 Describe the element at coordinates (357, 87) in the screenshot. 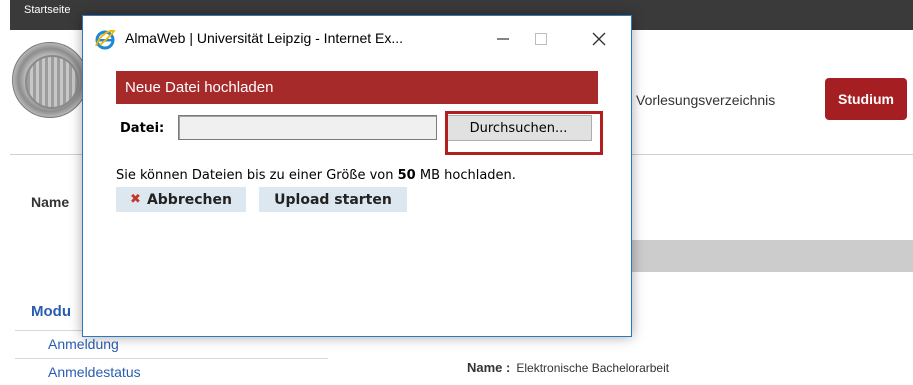

I see `dialog-header: Neue Datei hochladen` at that location.